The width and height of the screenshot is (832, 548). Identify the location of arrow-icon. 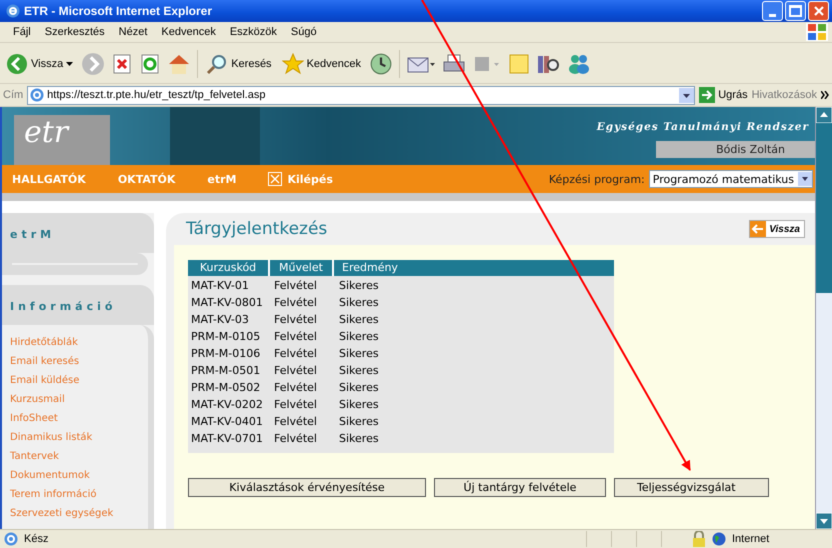
(707, 95).